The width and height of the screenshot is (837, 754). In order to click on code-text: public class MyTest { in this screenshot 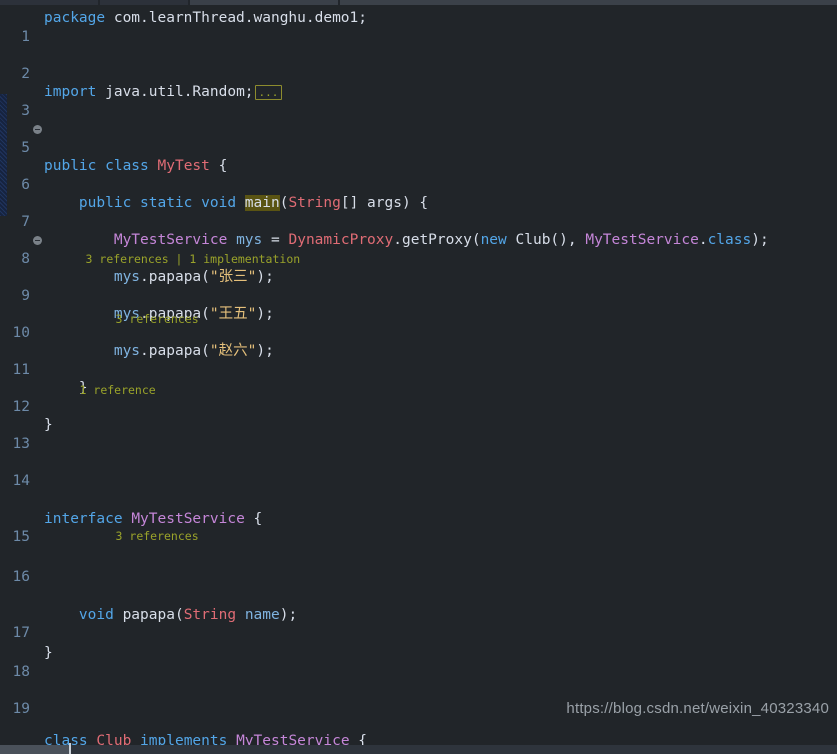, I will do `click(136, 166)`.